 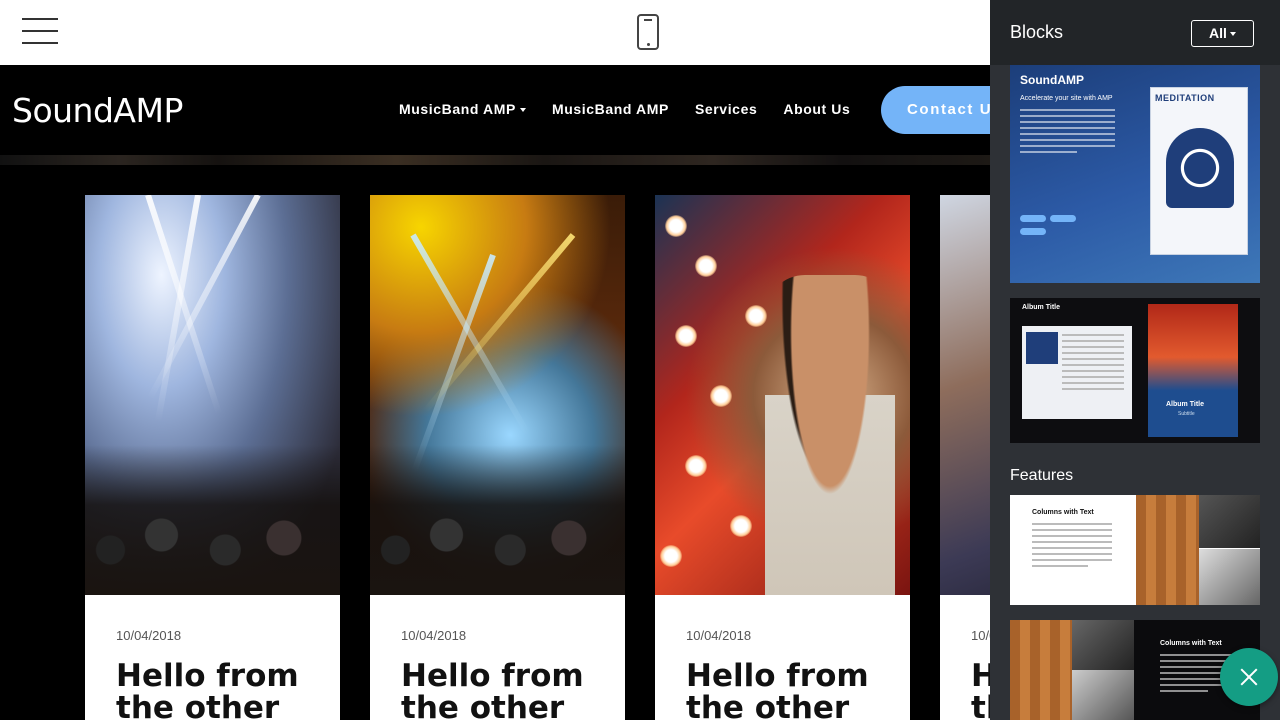 What do you see at coordinates (782, 395) in the screenshot?
I see `marquee-lights-portrait-image` at bounding box center [782, 395].